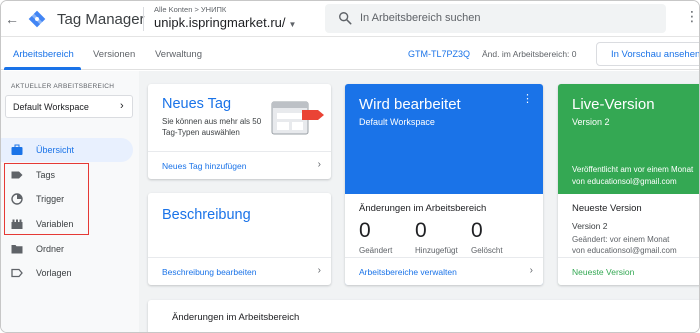 This screenshot has width=700, height=333. Describe the element at coordinates (190, 9) in the screenshot. I see `breadcrumb: Alle Konten > УНИПК` at that location.